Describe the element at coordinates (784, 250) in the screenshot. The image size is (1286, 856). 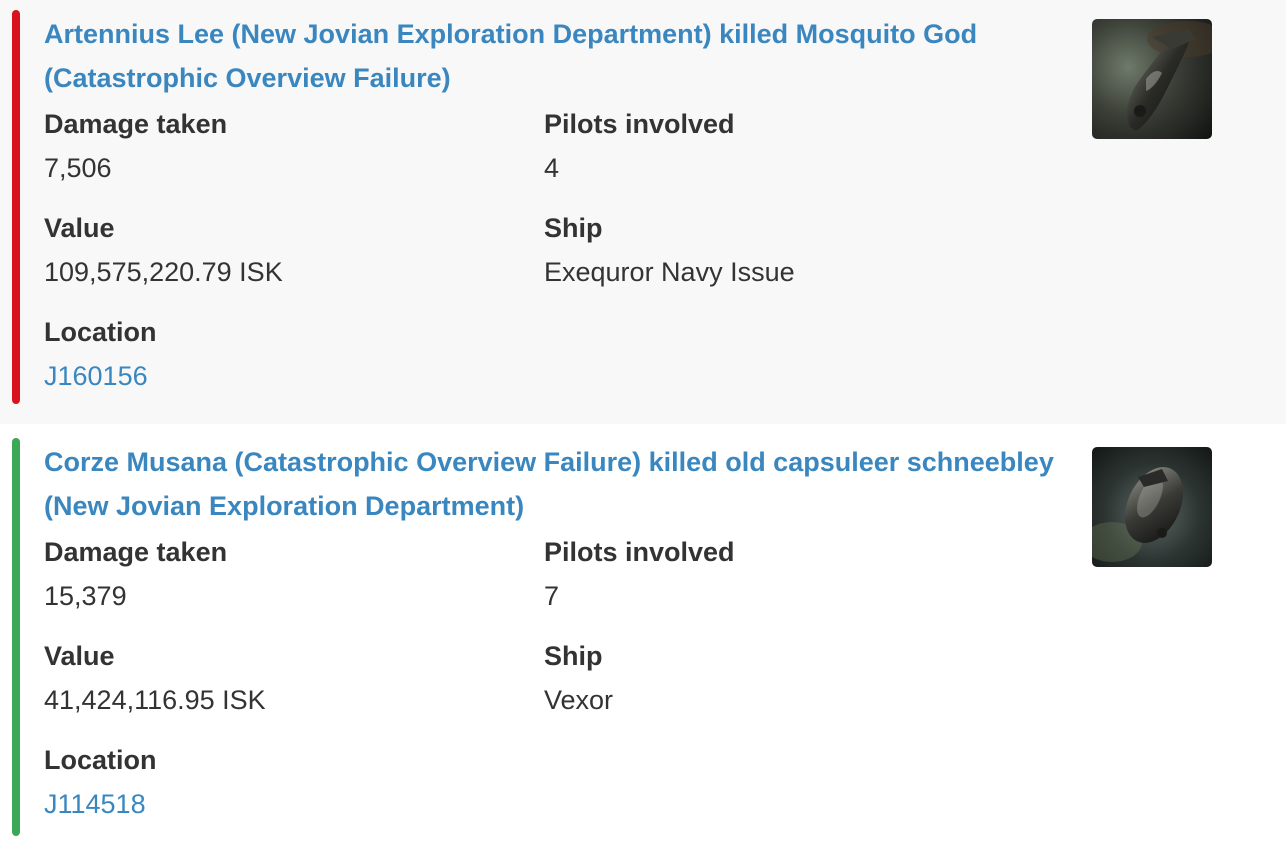
I see `ship-field: Ship Exequror Navy Issue` at that location.